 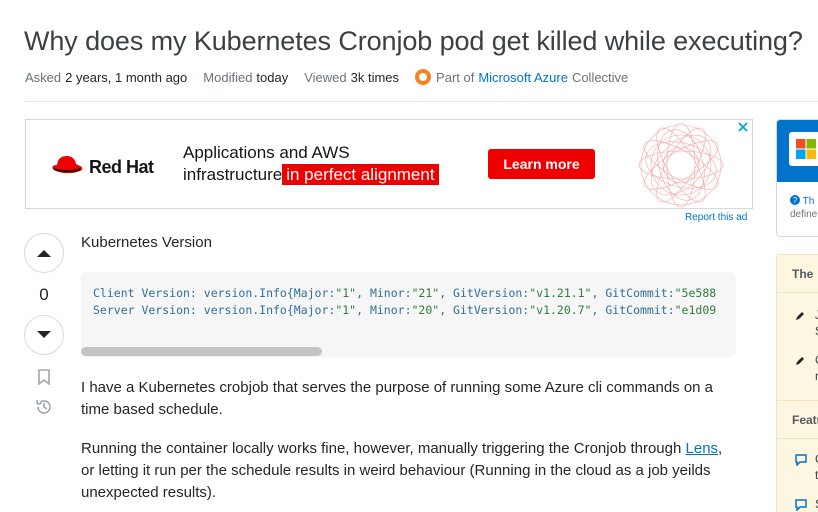 I want to click on arrow-up-icon, so click(x=44, y=253).